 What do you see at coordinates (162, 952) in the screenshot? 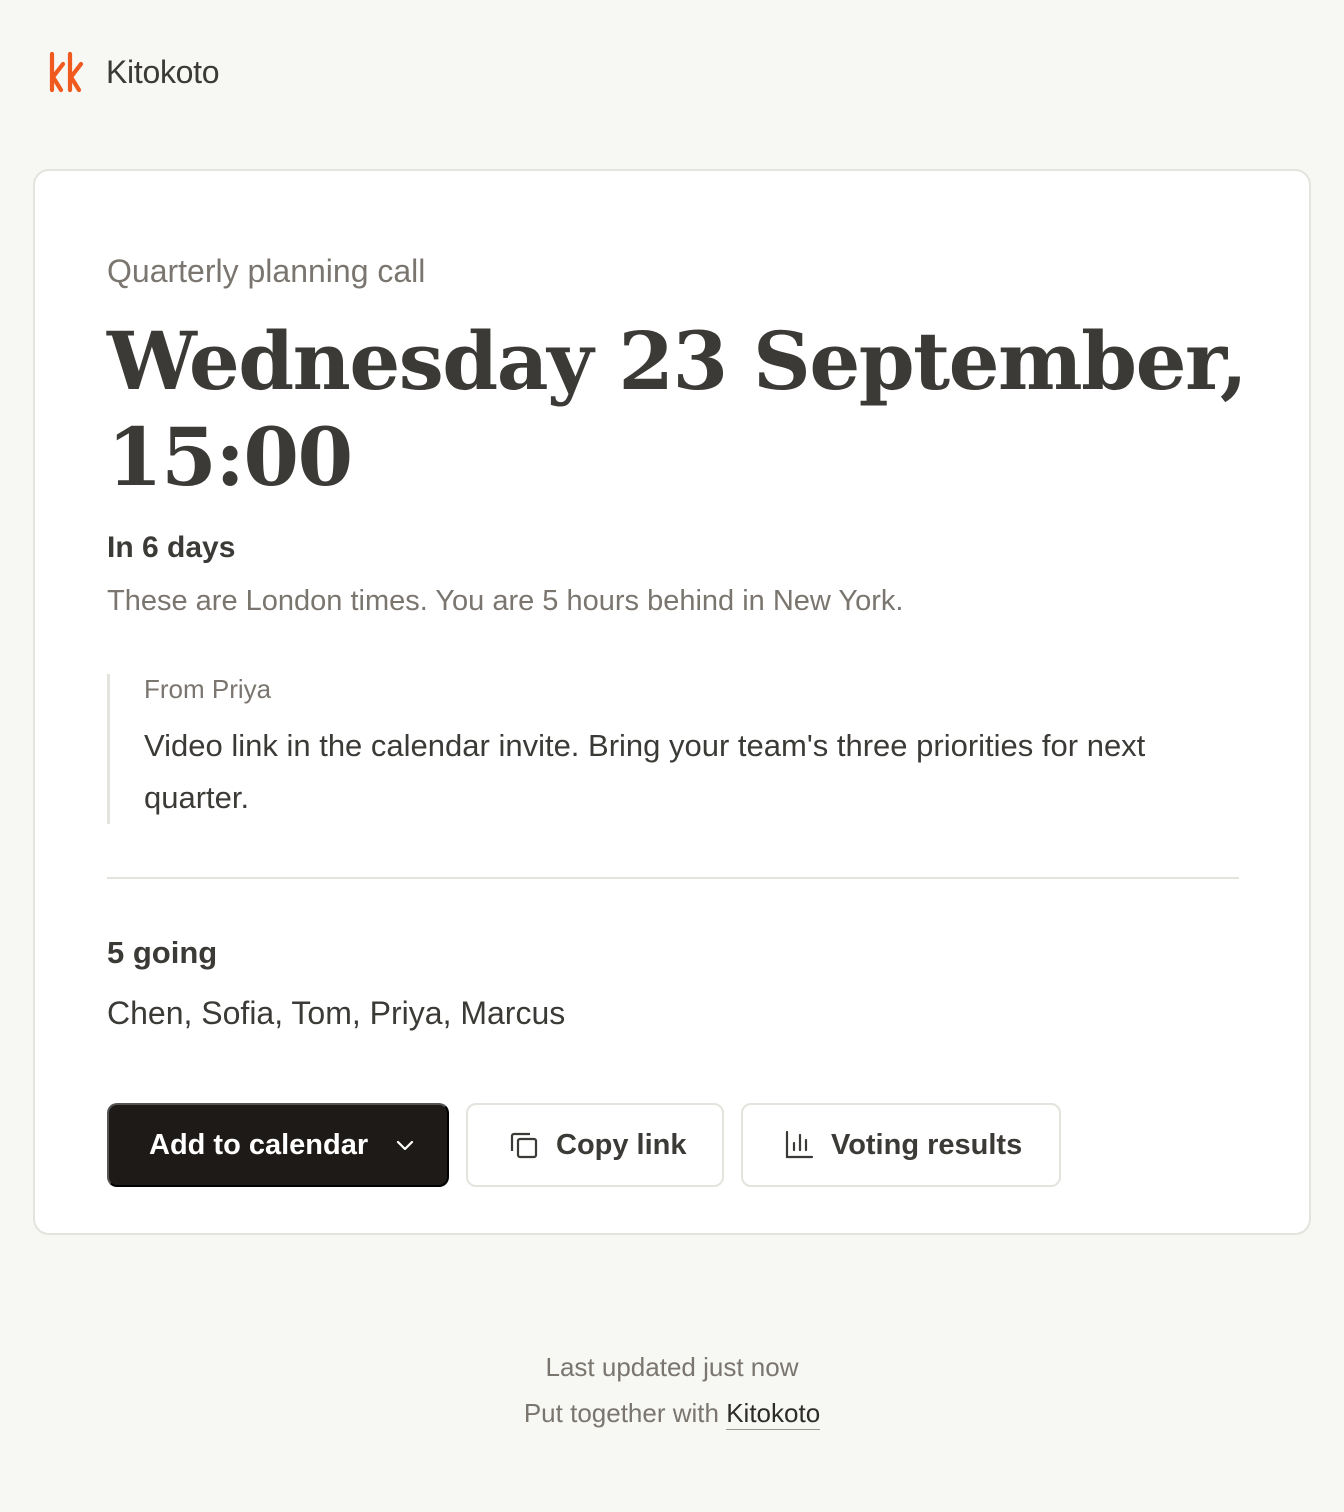
I see `going-count: 5 going` at bounding box center [162, 952].